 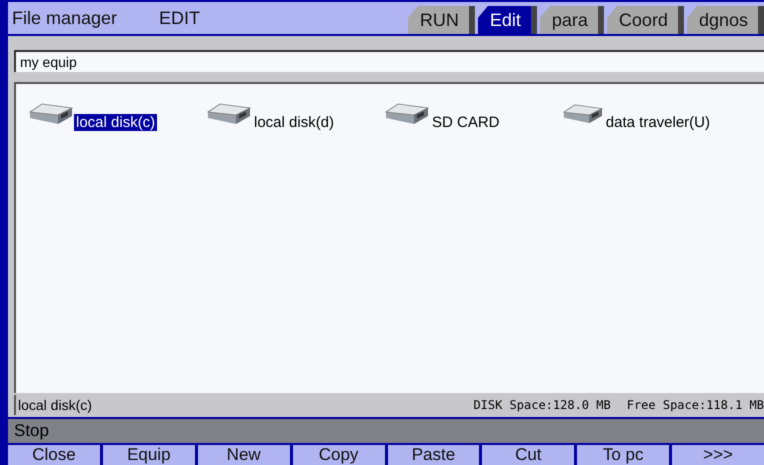 What do you see at coordinates (148, 455) in the screenshot?
I see `softkey-button: Equip` at bounding box center [148, 455].